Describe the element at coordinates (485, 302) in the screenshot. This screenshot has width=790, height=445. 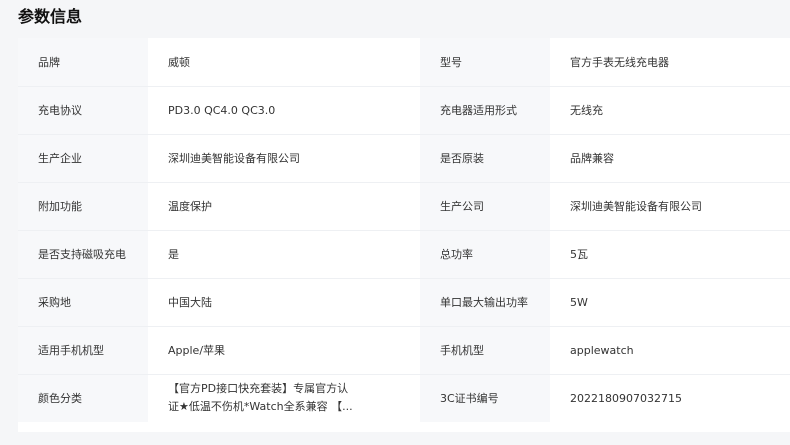
I see `param-label-max-port-power: 单口最大输出功率` at that location.